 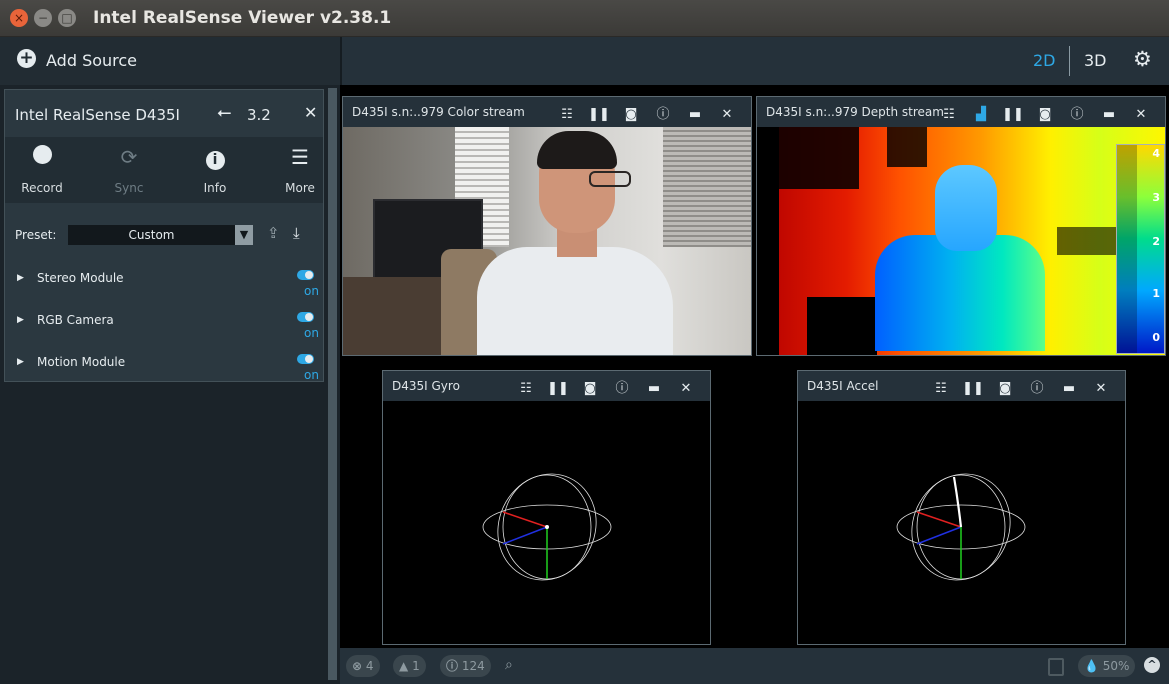 I want to click on sync-button: ⟳ Sync, so click(x=129, y=170).